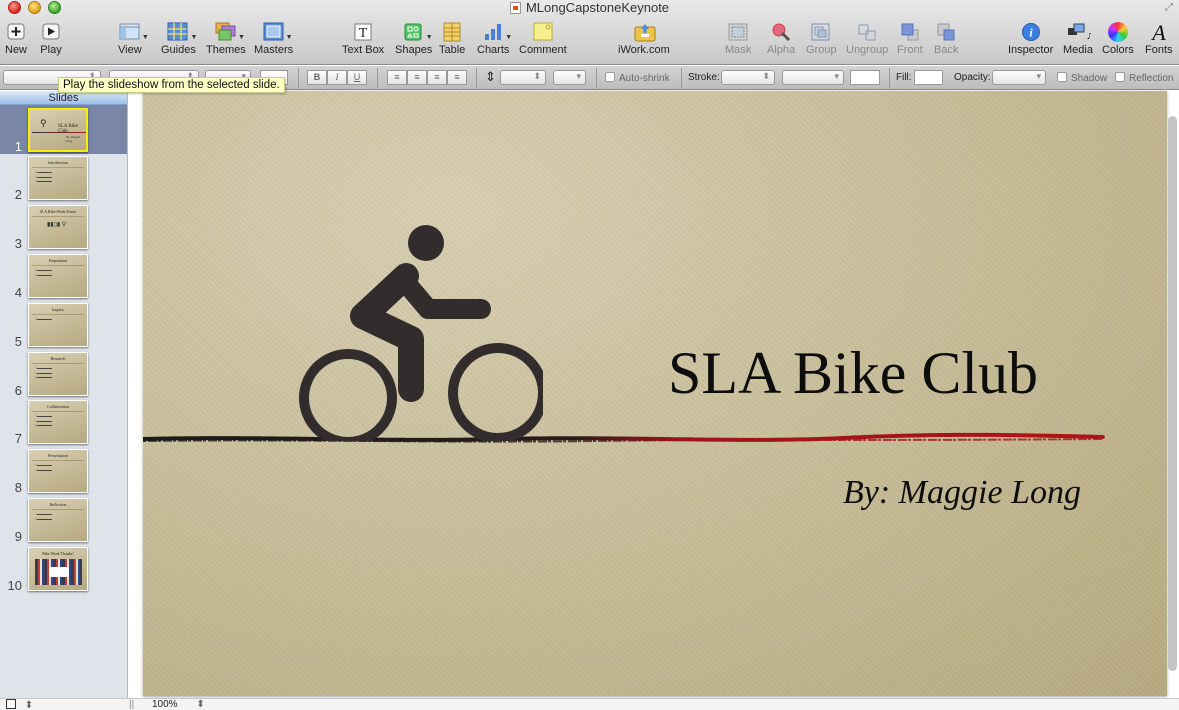 Image resolution: width=1179 pixels, height=710 pixels. Describe the element at coordinates (68, 129) in the screenshot. I see `thumbnail-title: SLA Bike Club` at that location.